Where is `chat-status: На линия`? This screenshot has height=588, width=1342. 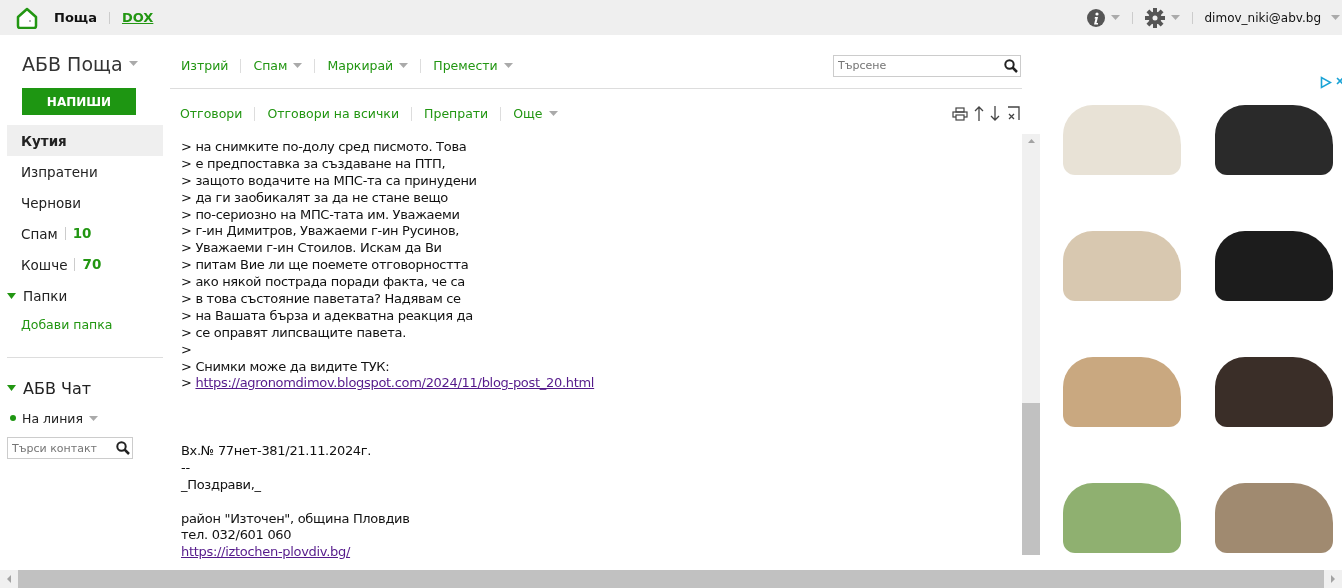
chat-status: На линия is located at coordinates (52, 418).